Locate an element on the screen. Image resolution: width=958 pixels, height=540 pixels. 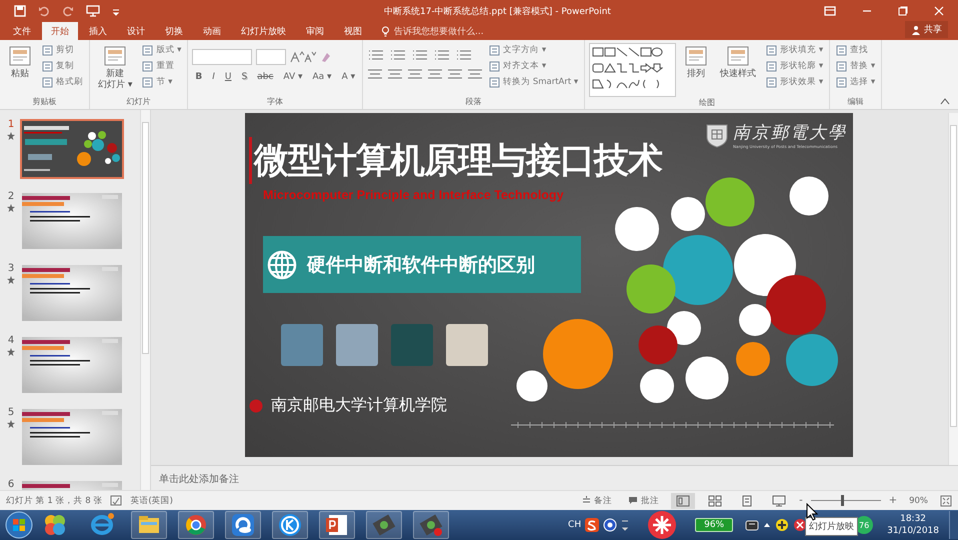
slider-thumb is located at coordinates (842, 500).